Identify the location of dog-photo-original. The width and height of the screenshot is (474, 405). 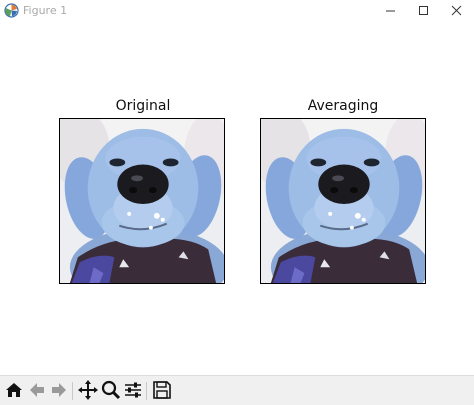
(142, 201).